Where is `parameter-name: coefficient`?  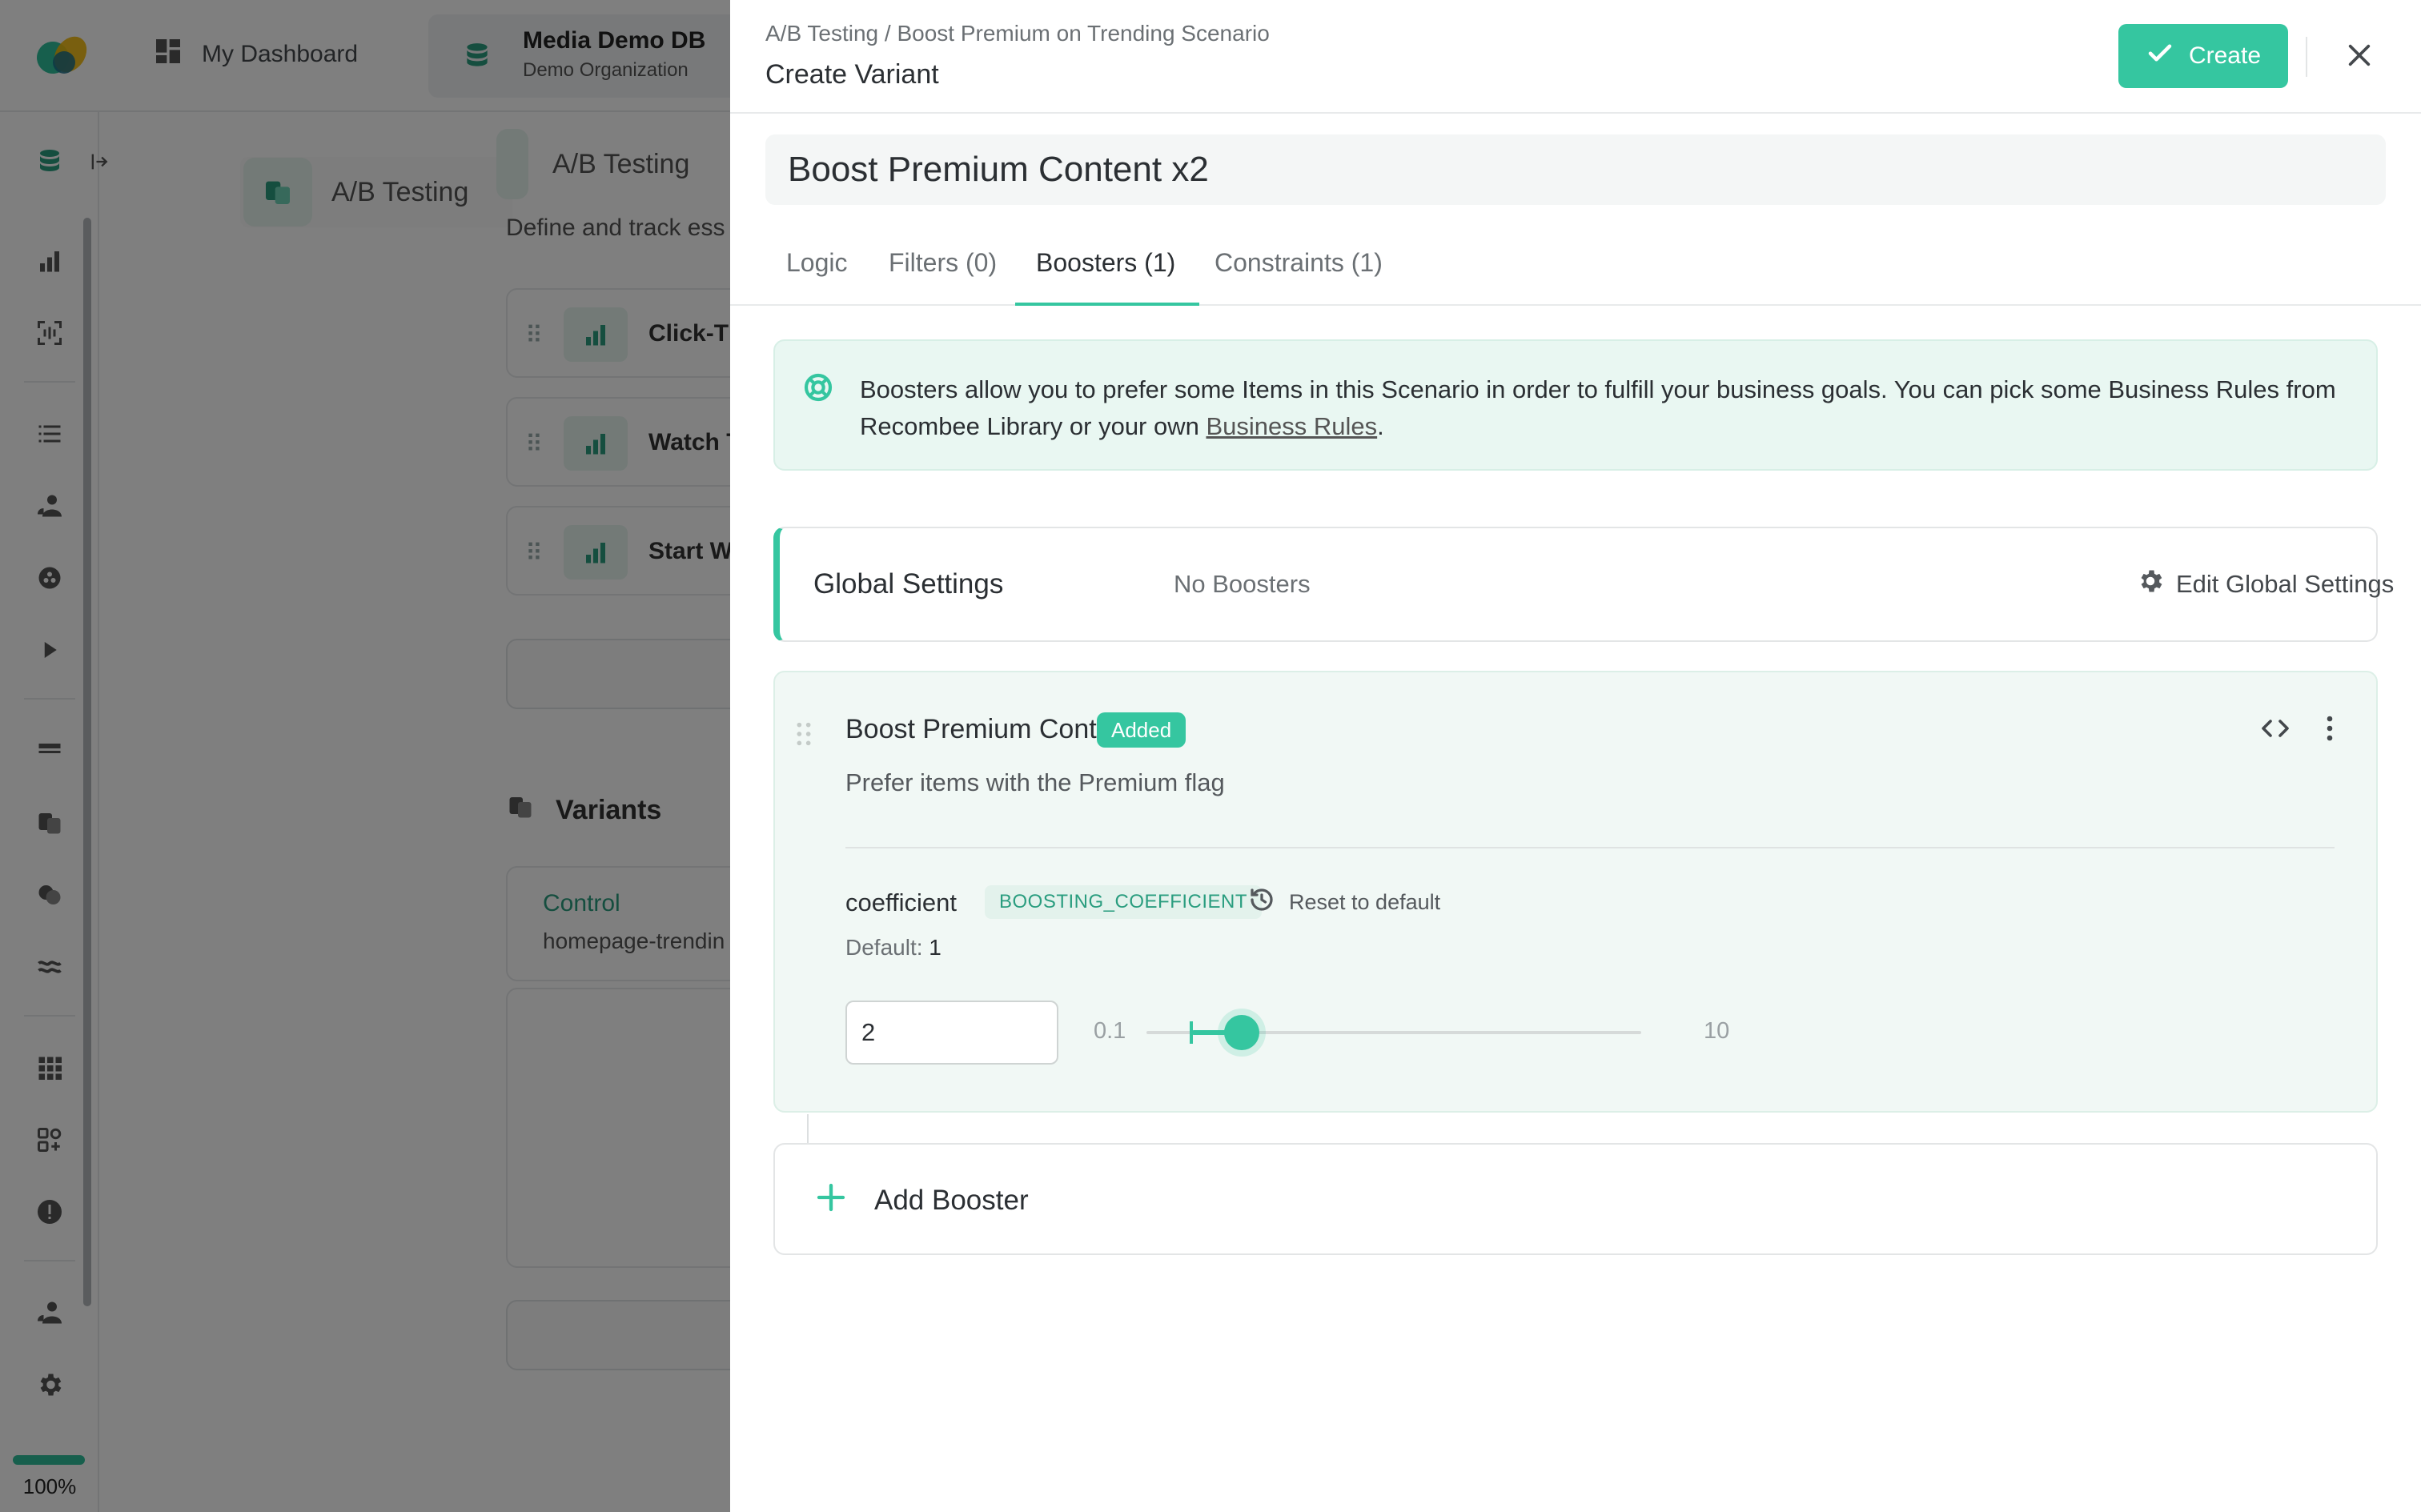
parameter-name: coefficient is located at coordinates (901, 902).